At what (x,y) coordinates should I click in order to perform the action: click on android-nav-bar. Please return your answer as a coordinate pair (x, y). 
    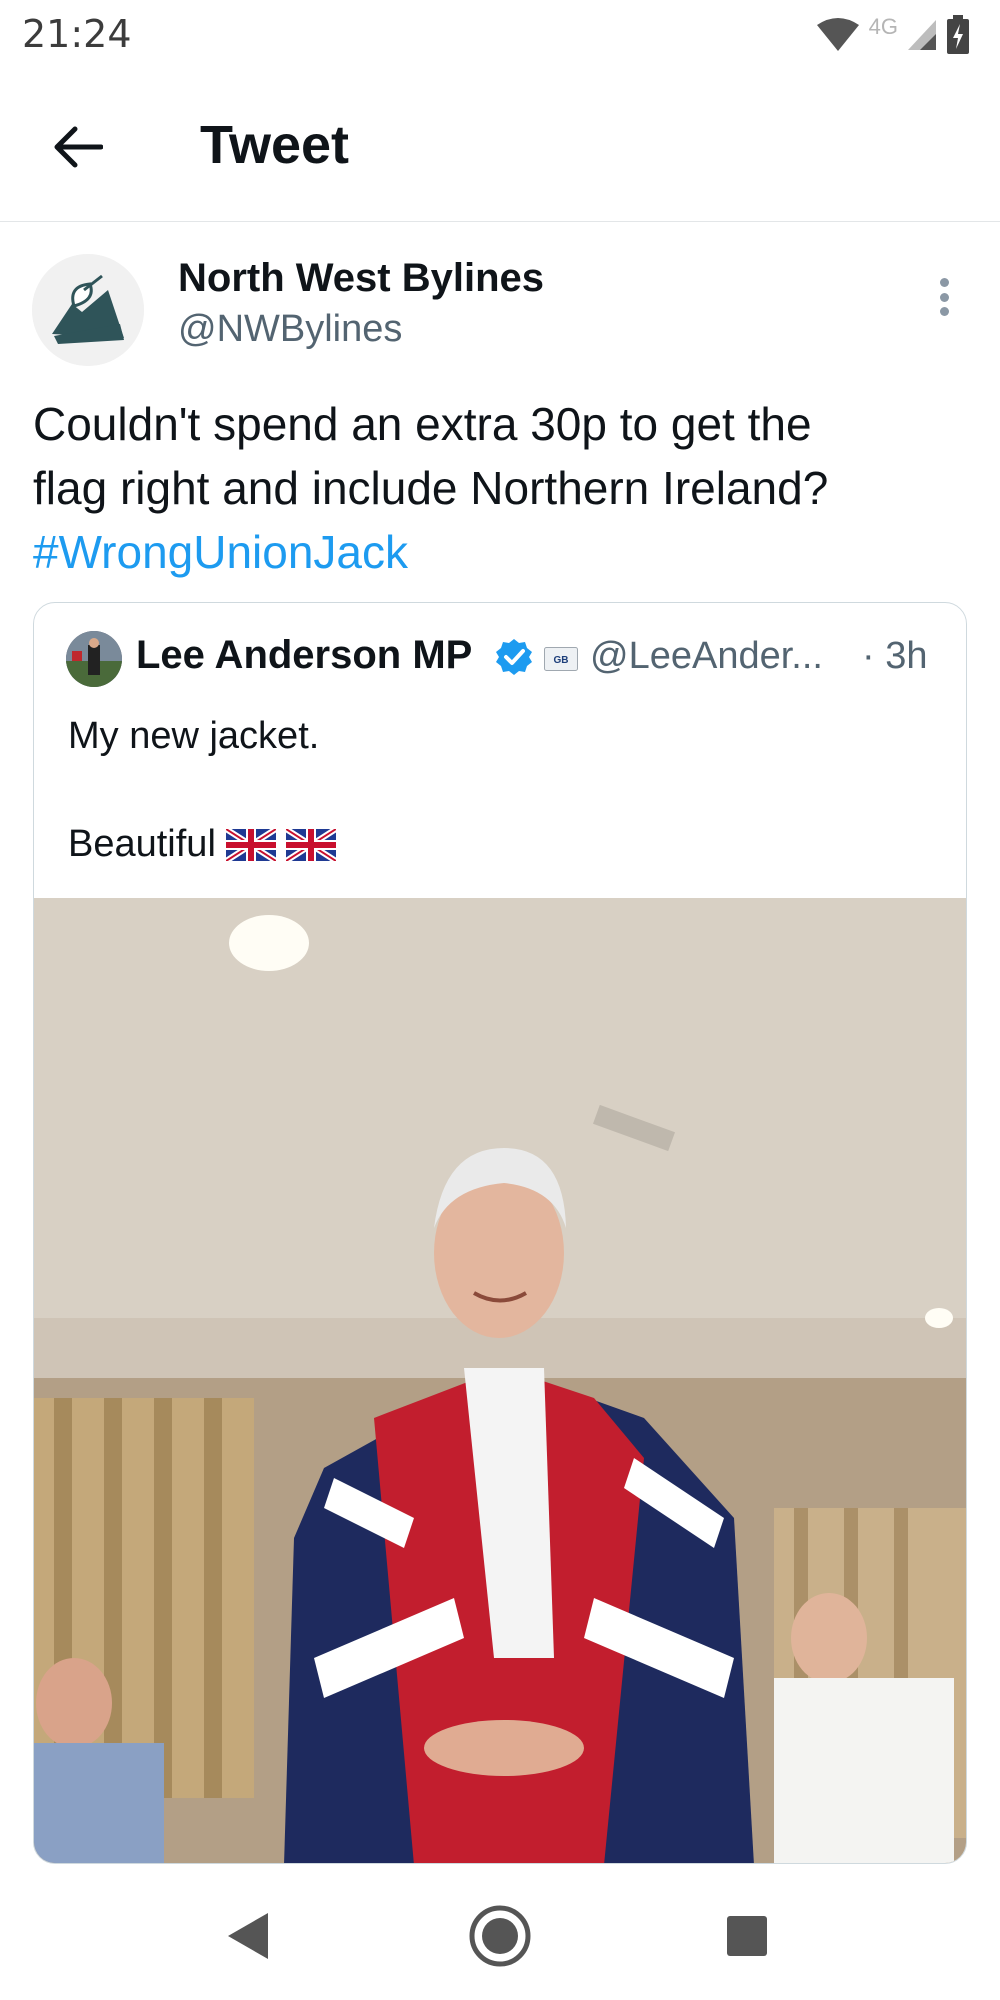
    Looking at the image, I should click on (500, 1933).